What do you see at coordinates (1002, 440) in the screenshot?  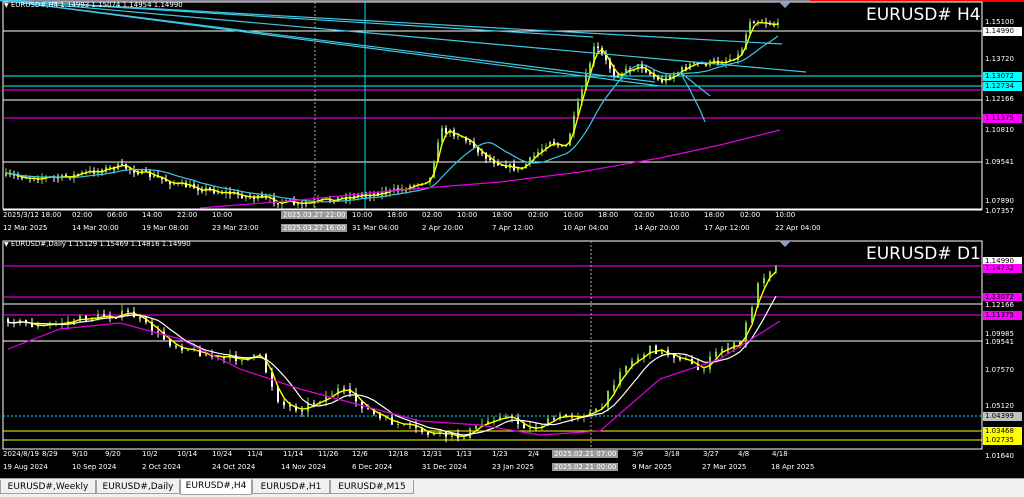 I see `price-label: 1.02735` at bounding box center [1002, 440].